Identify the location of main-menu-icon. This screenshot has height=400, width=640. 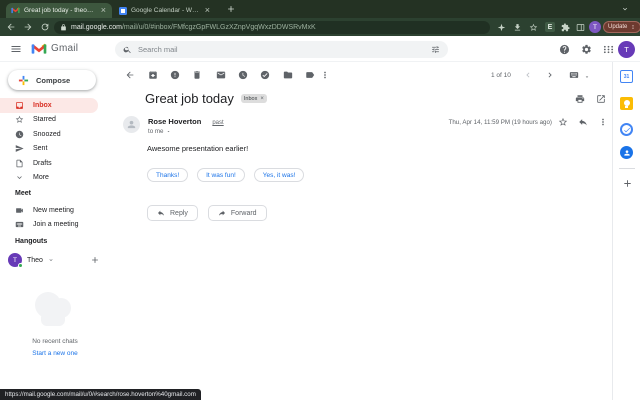
(16, 49).